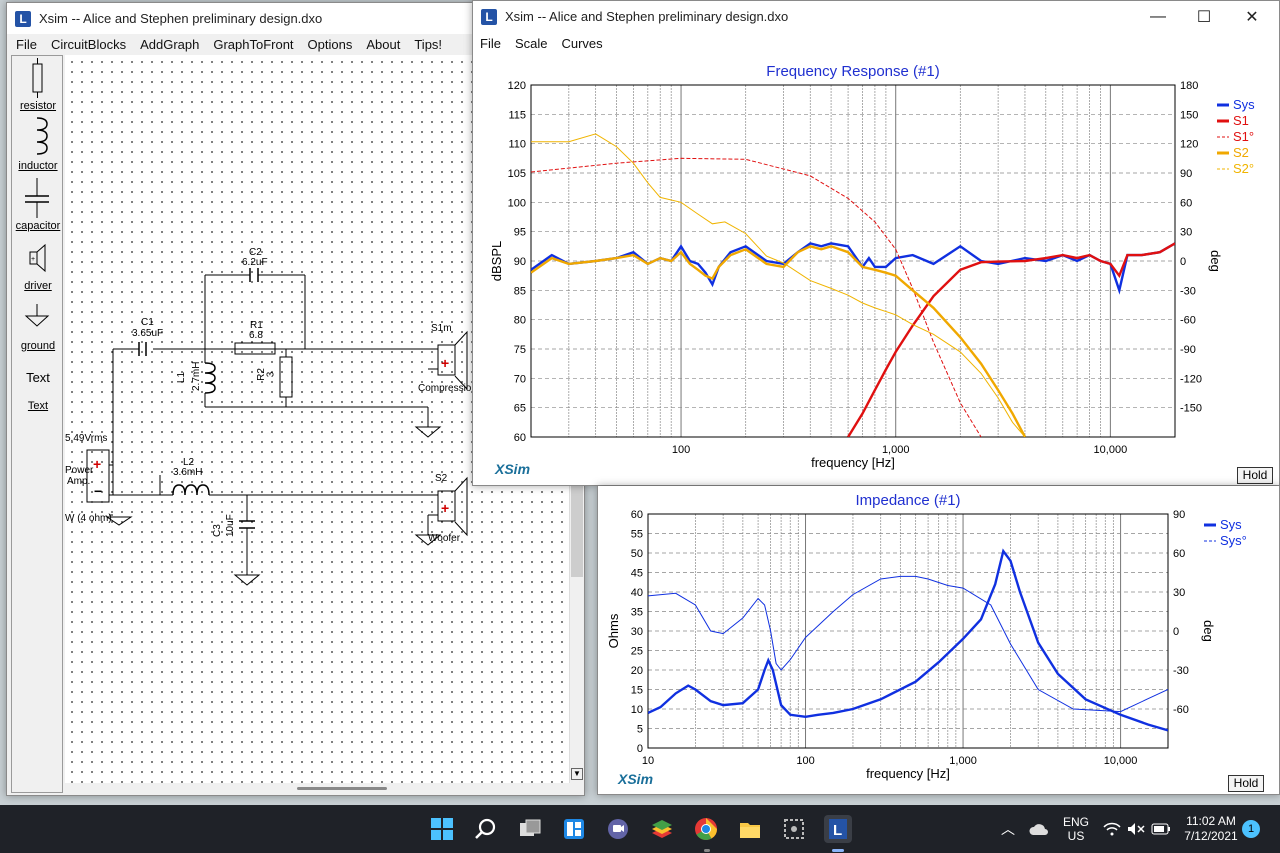  What do you see at coordinates (637, 671) in the screenshot?
I see `y-tick-label: 20` at bounding box center [637, 671].